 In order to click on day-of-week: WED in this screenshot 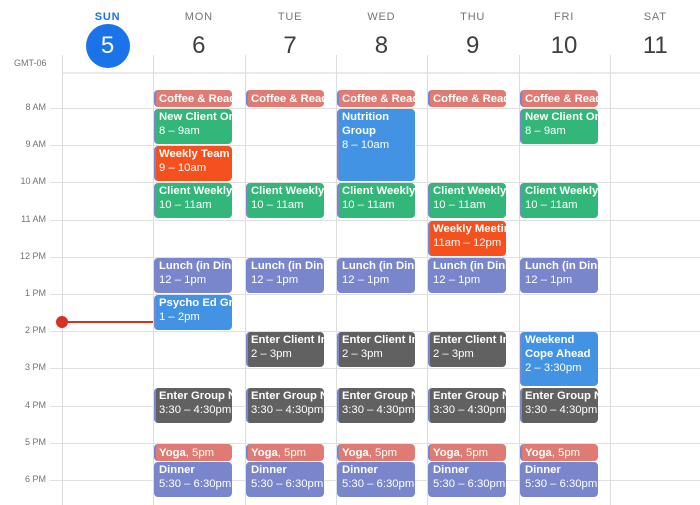, I will do `click(381, 17)`.